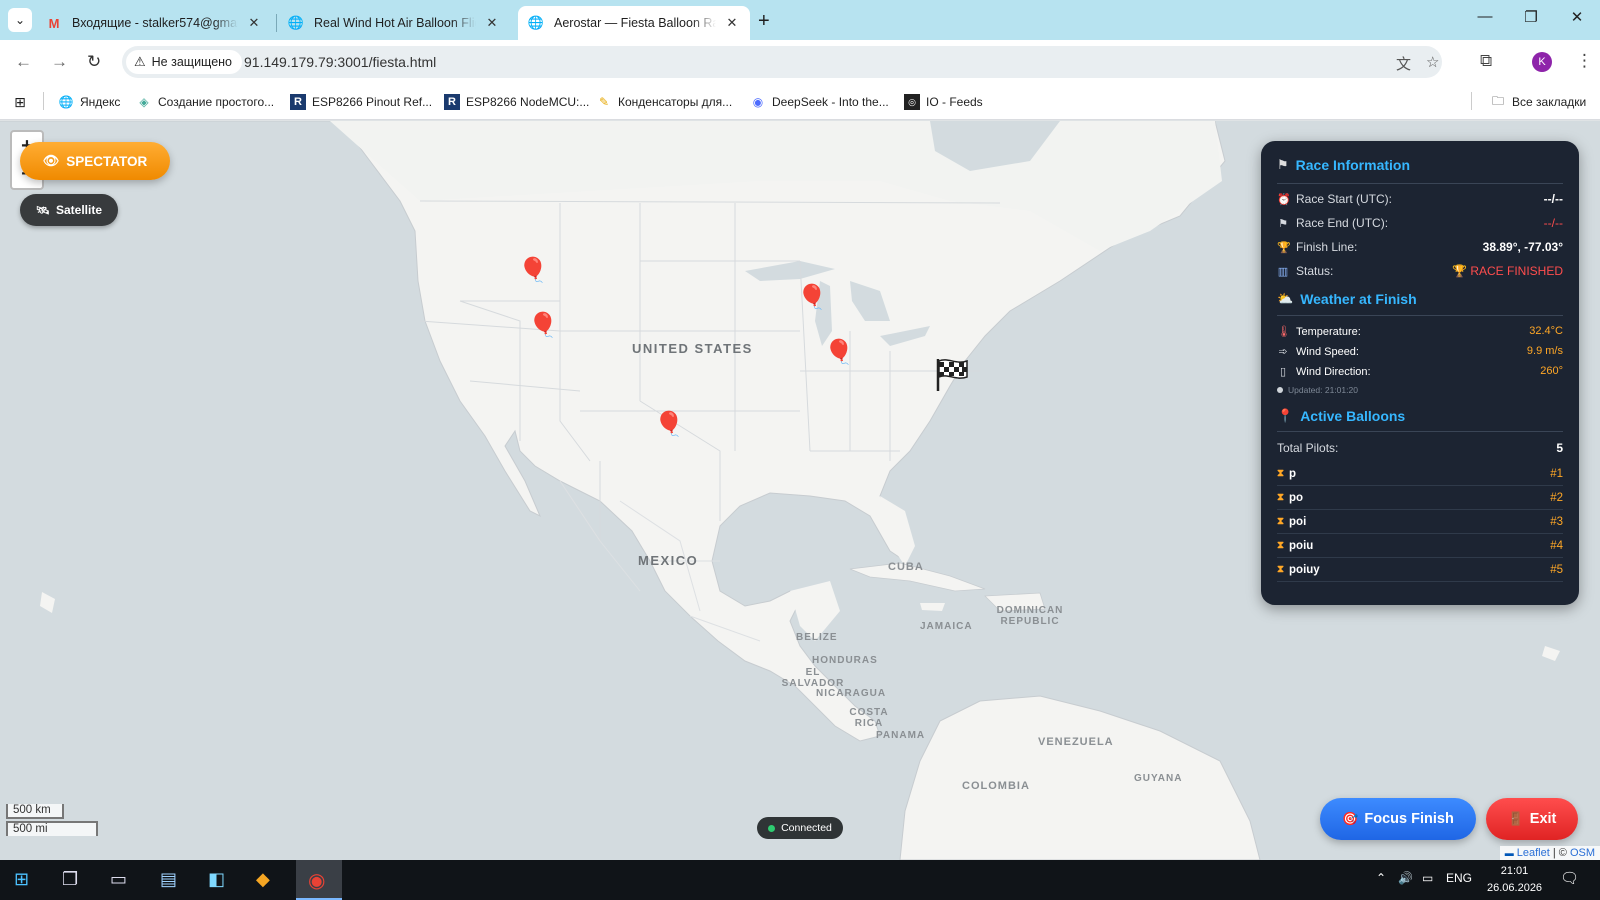 The width and height of the screenshot is (1600, 900). What do you see at coordinates (340, 62) in the screenshot?
I see `url-text: 91.149.179.79:3001/fiesta.html` at bounding box center [340, 62].